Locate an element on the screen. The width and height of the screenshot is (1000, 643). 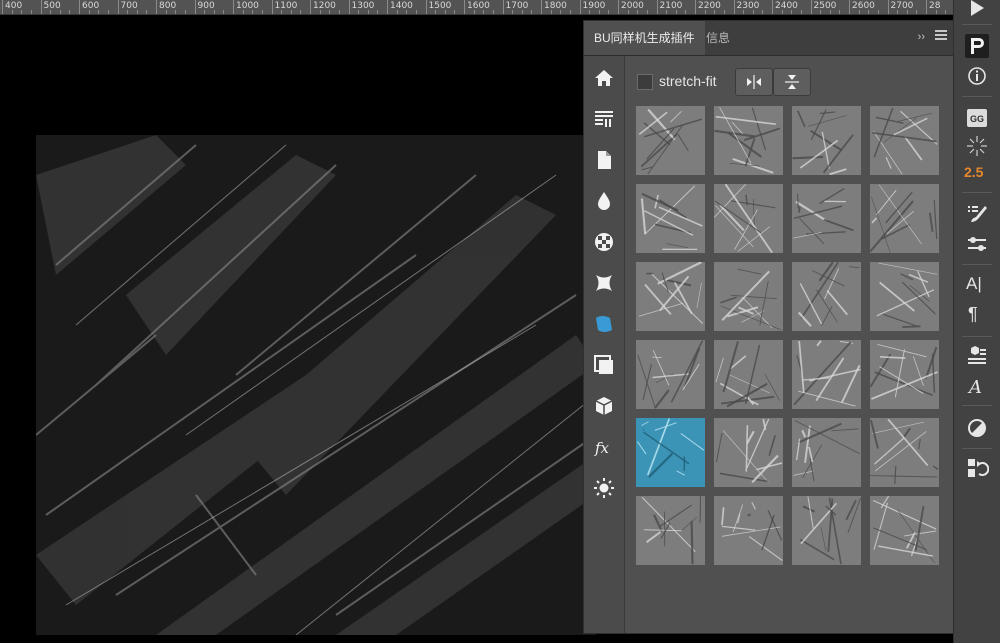
stretch-fit-checkbox is located at coordinates (645, 82).